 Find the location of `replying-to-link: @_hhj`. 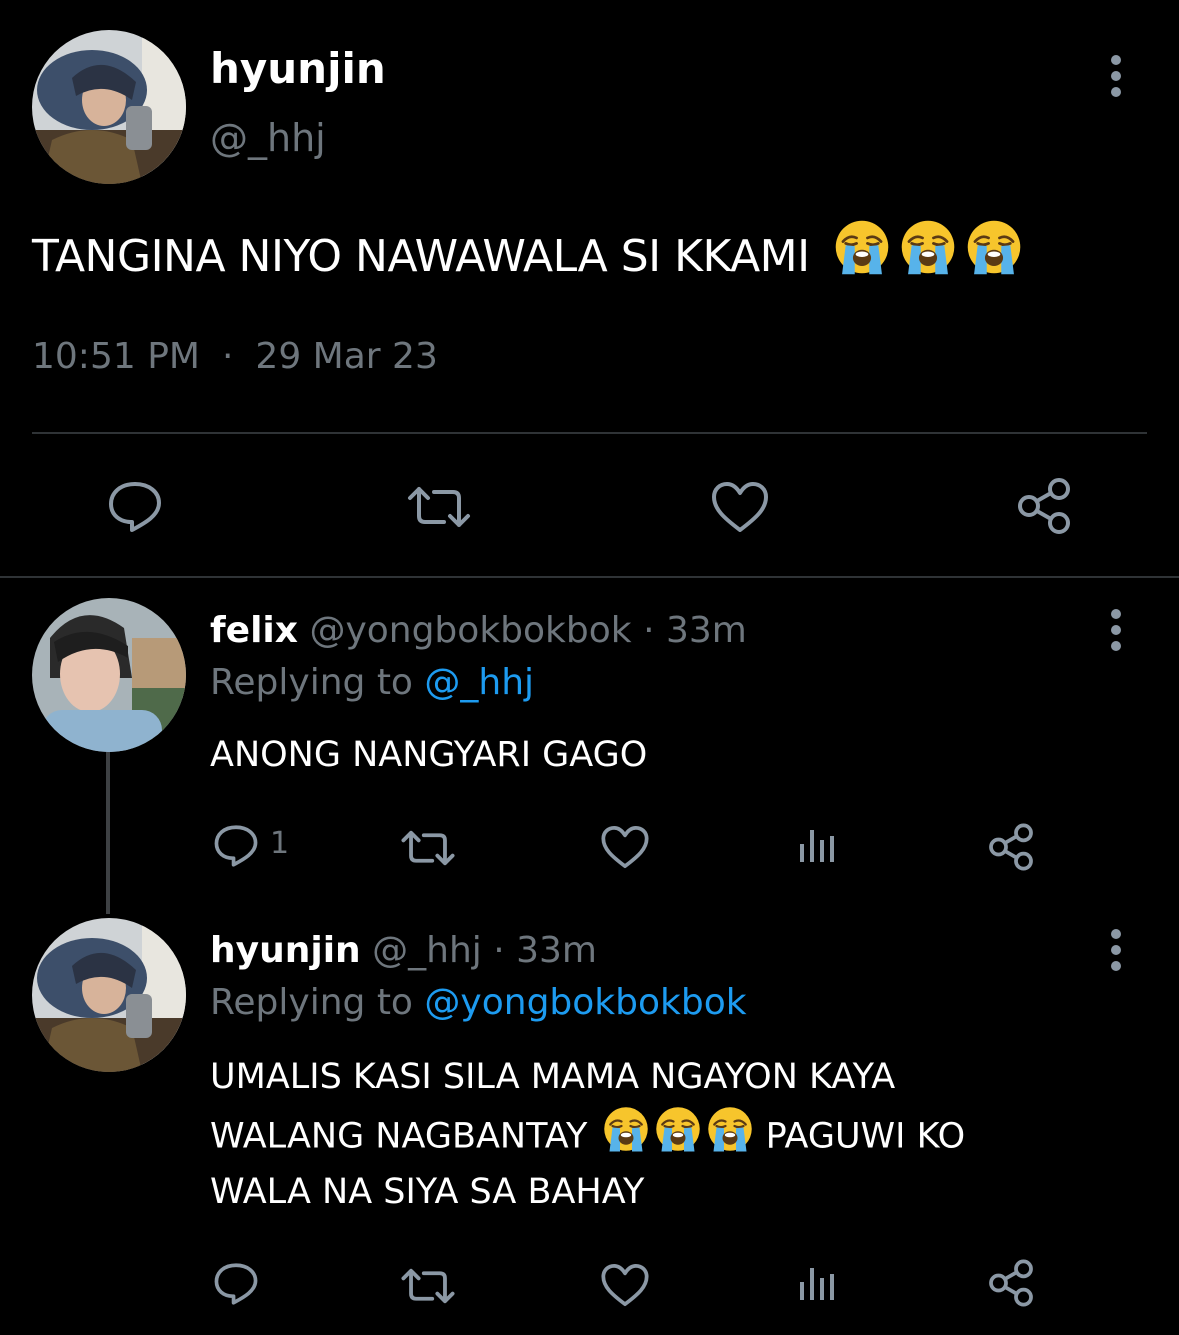

replying-to-link: @_hhj is located at coordinates (479, 682).